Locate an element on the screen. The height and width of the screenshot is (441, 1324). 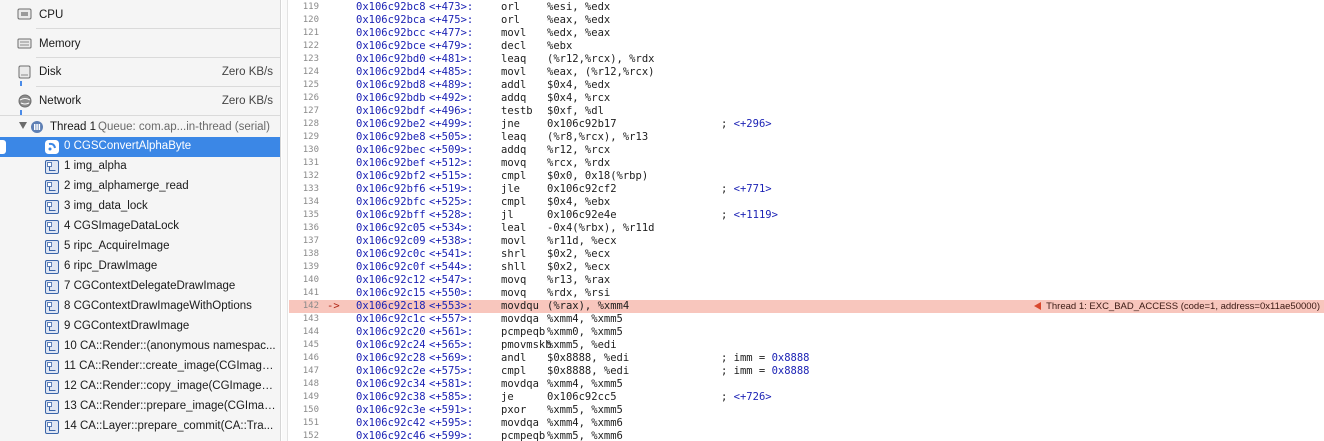
stack-frame-row: 1 img_alpha is located at coordinates (140, 167).